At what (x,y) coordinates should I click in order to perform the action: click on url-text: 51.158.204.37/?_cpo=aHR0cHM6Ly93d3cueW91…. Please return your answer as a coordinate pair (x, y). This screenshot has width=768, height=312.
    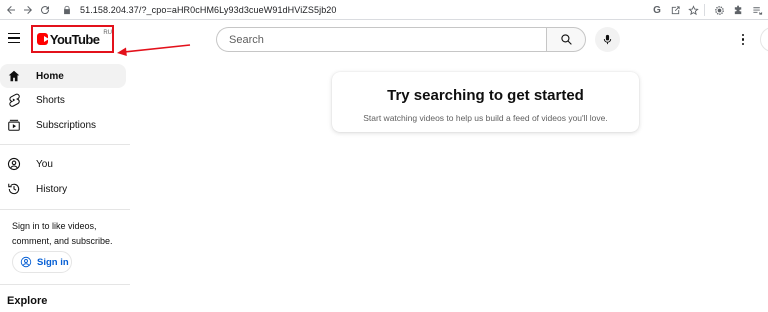
    Looking at the image, I should click on (208, 10).